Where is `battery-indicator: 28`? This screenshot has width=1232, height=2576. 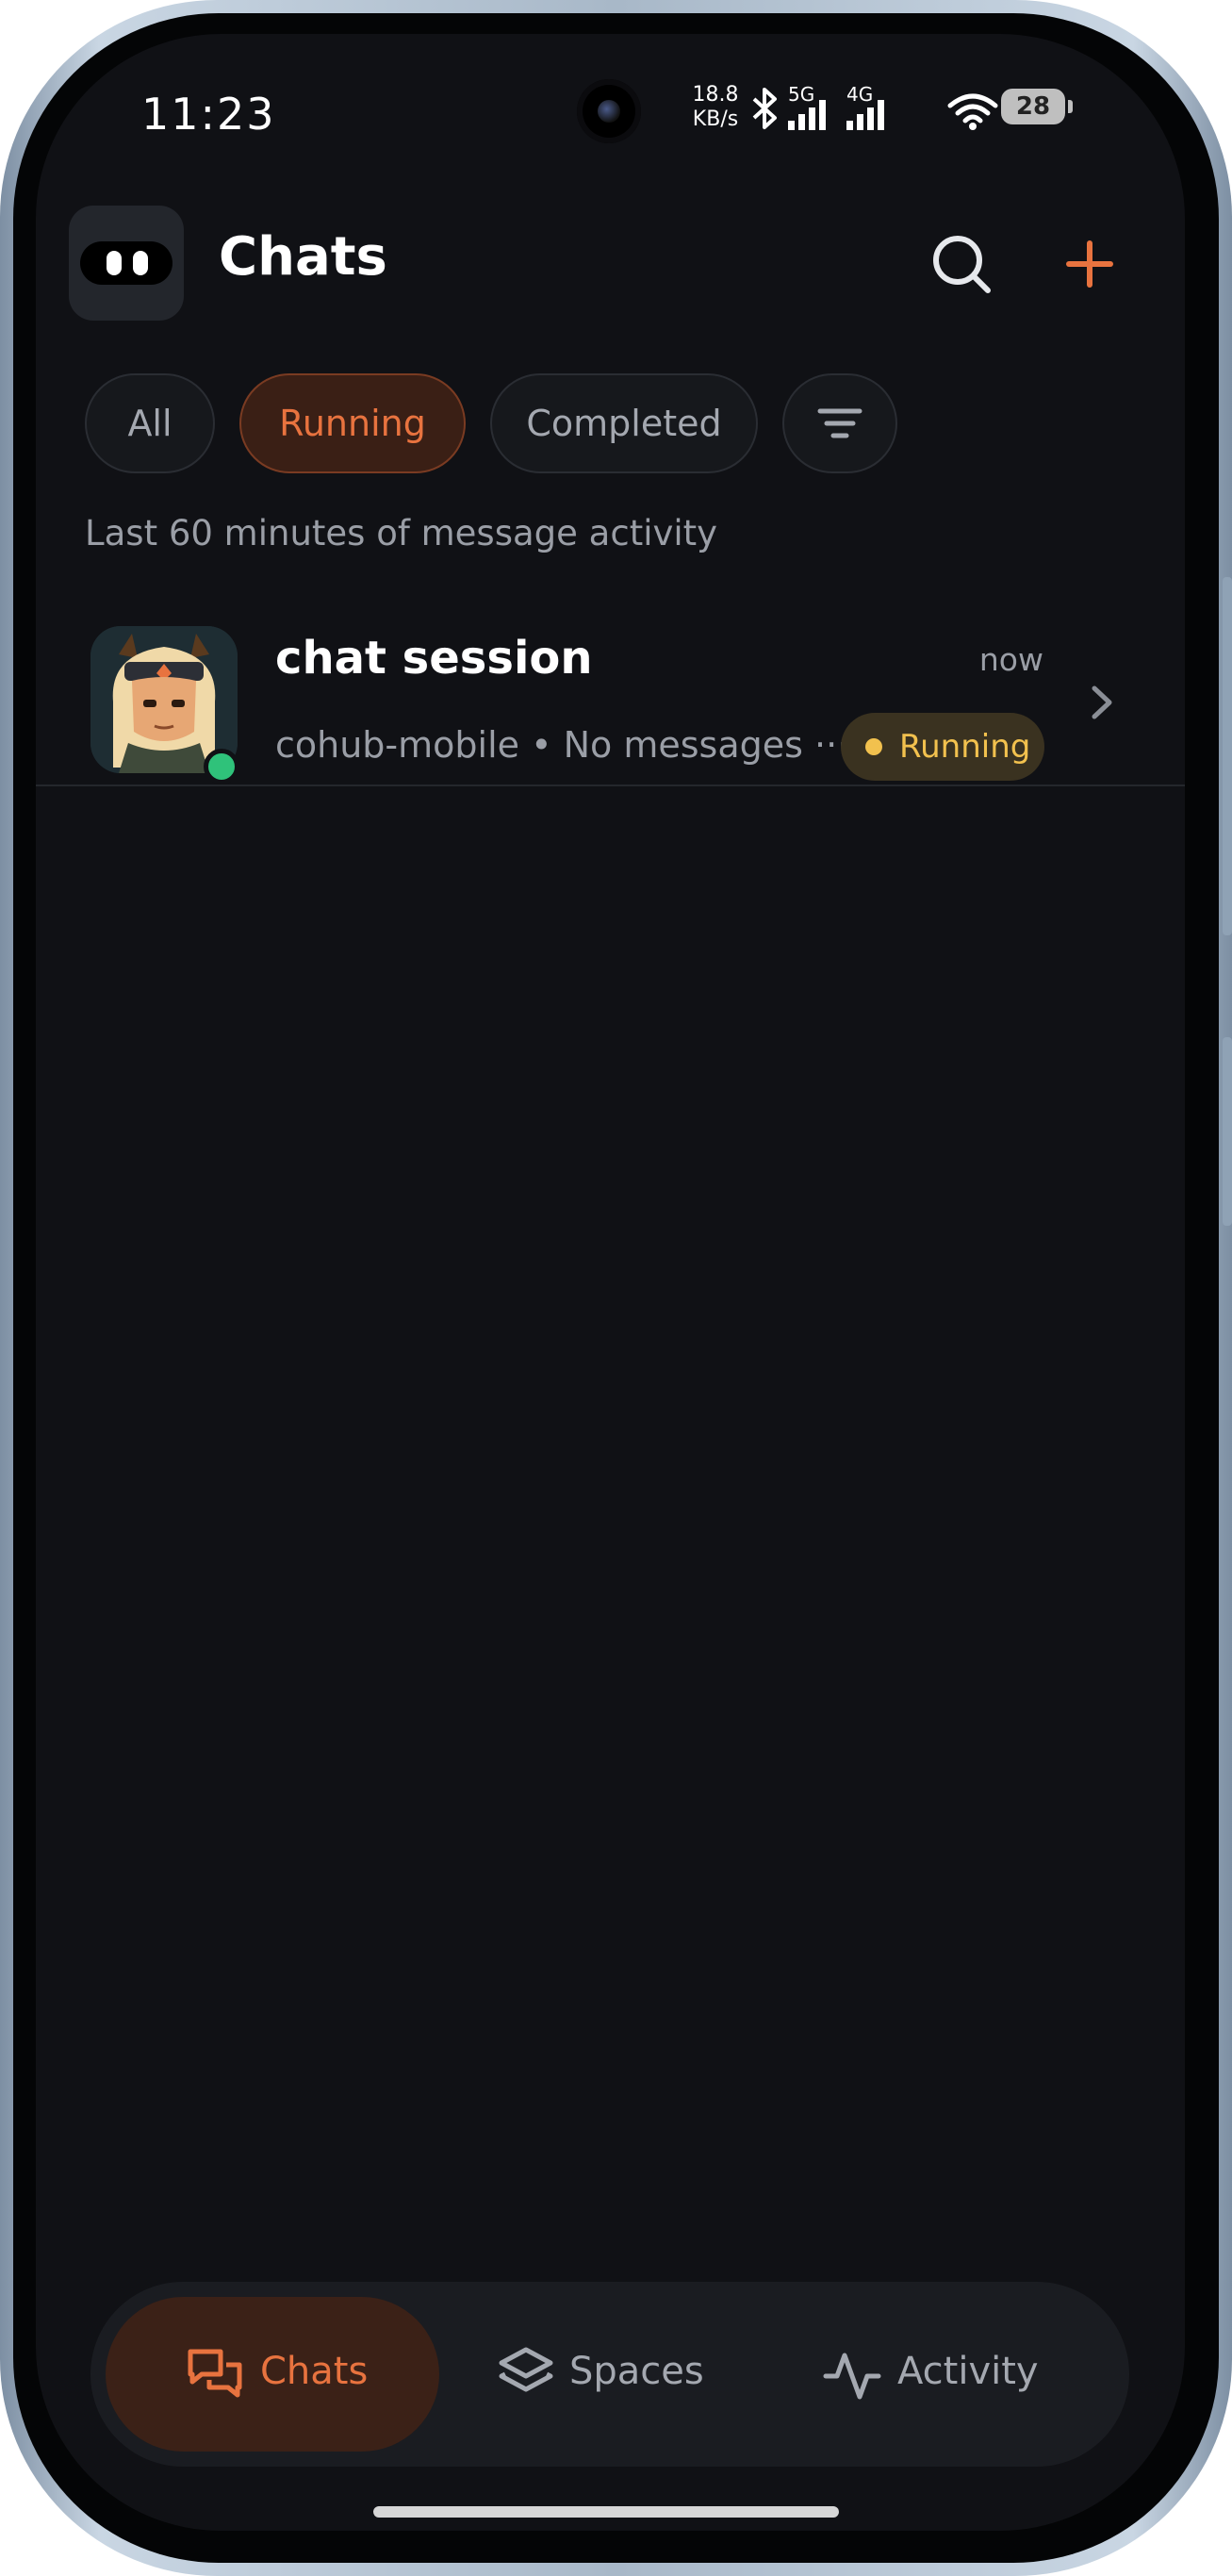
battery-indicator: 28 is located at coordinates (1037, 106).